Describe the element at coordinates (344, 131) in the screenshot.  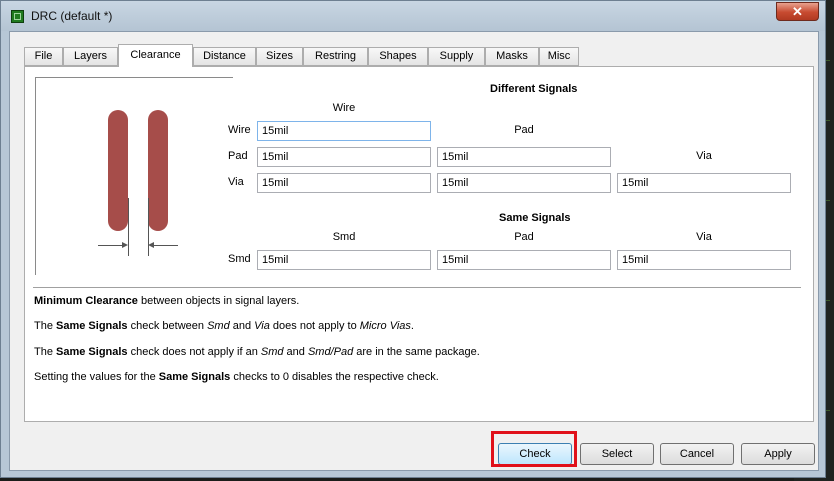
I see `wire-wire-clearance-field` at that location.